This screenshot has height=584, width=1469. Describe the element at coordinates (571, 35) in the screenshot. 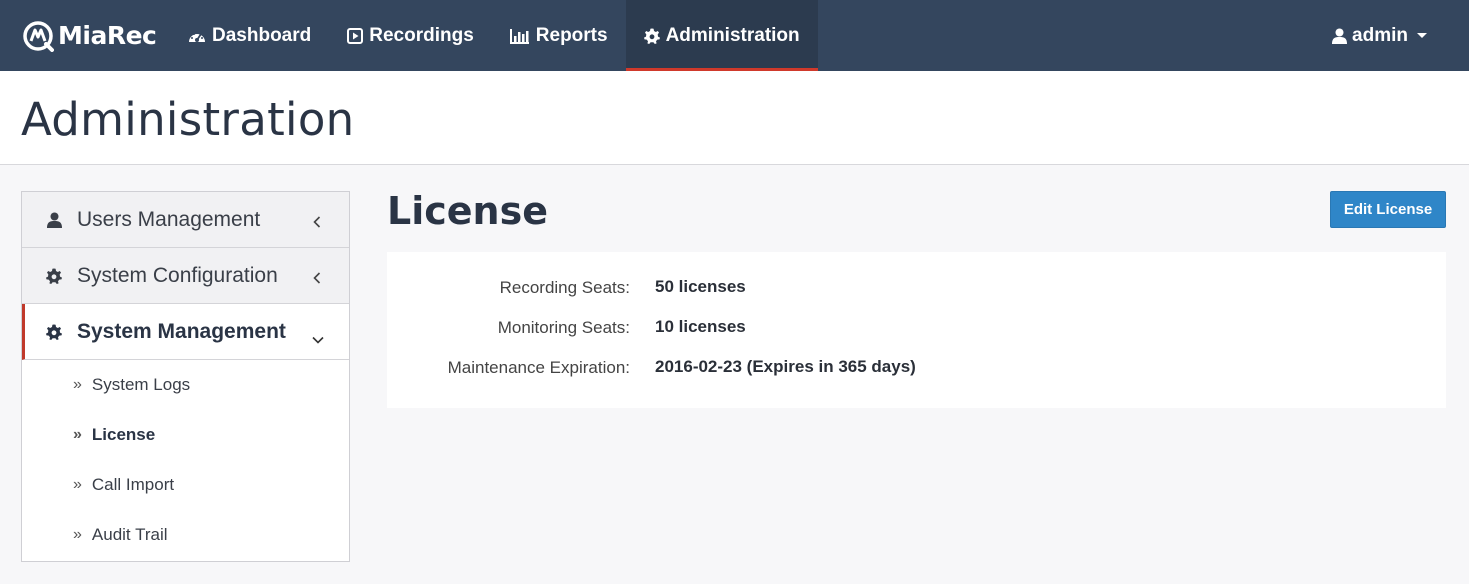

I see `nav-reports-label: Reports` at that location.